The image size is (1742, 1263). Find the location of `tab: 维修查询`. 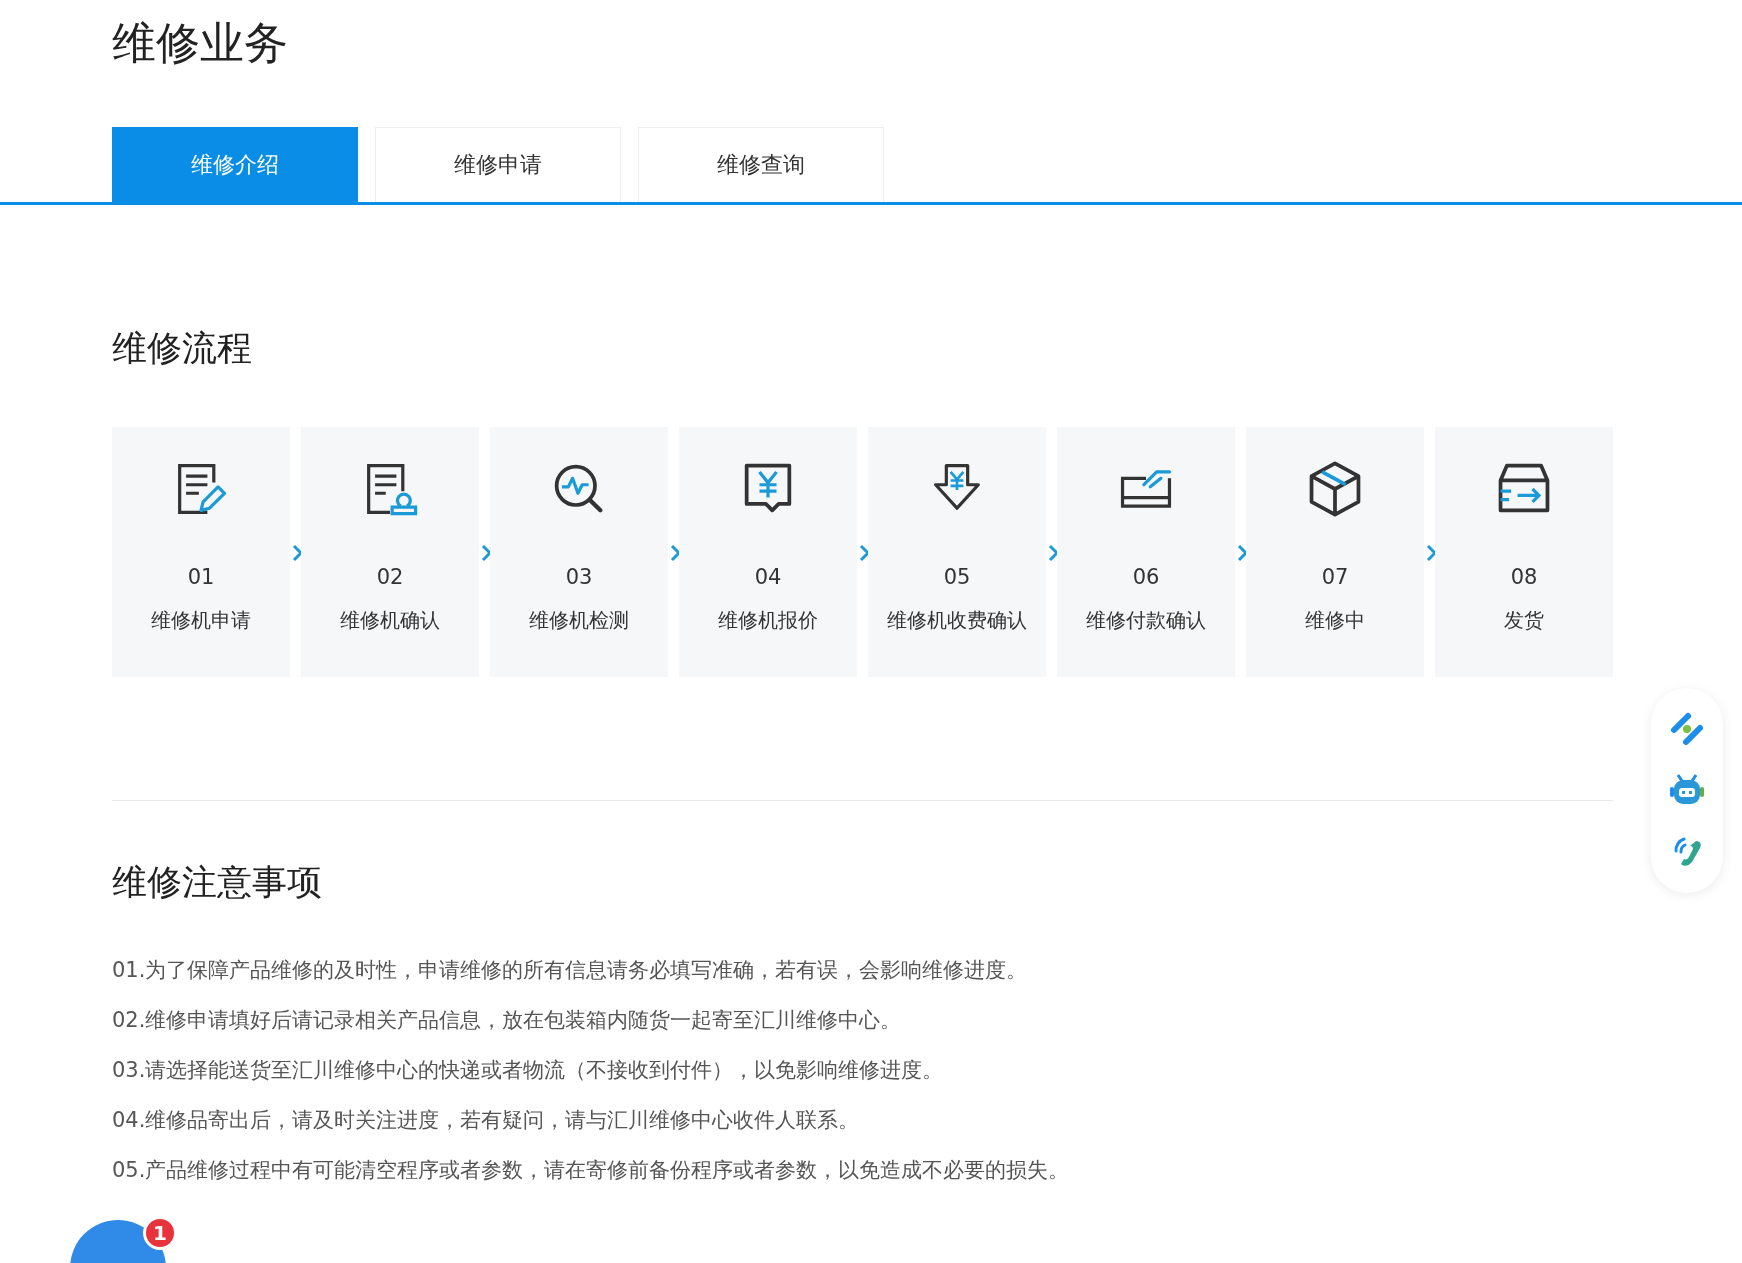

tab: 维修查询 is located at coordinates (761, 164).